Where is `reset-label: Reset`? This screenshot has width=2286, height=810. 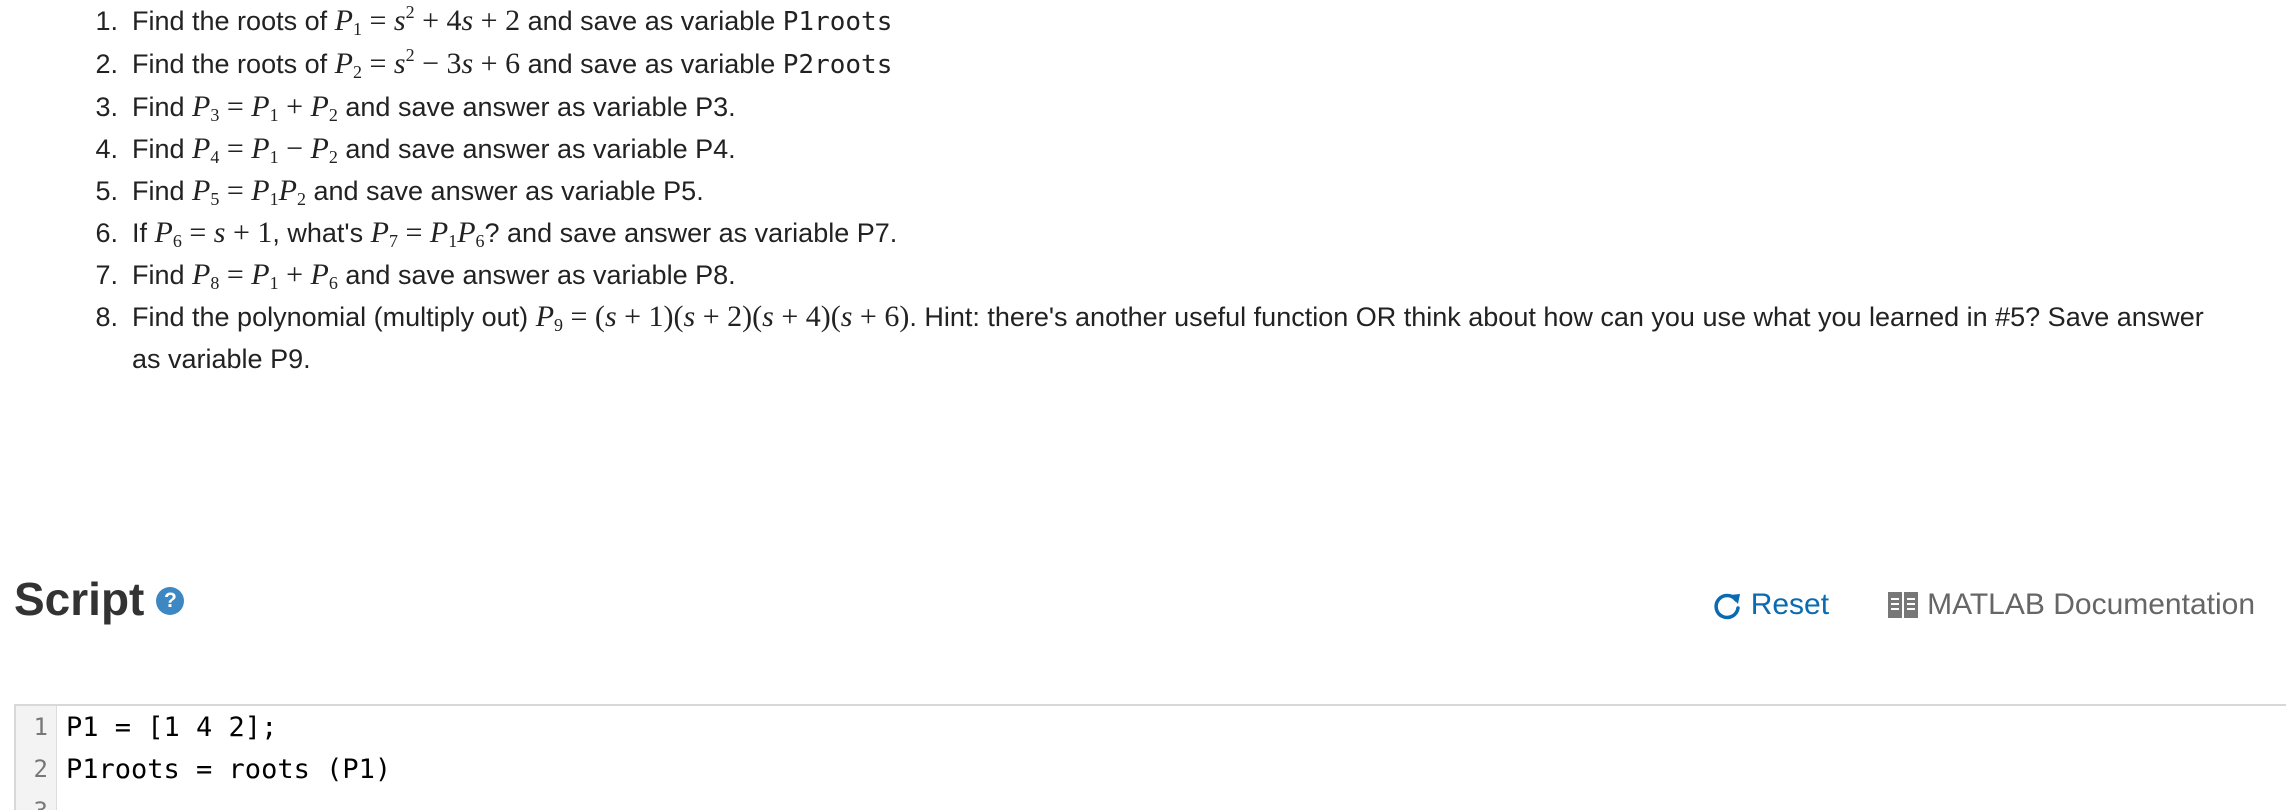 reset-label: Reset is located at coordinates (1790, 604).